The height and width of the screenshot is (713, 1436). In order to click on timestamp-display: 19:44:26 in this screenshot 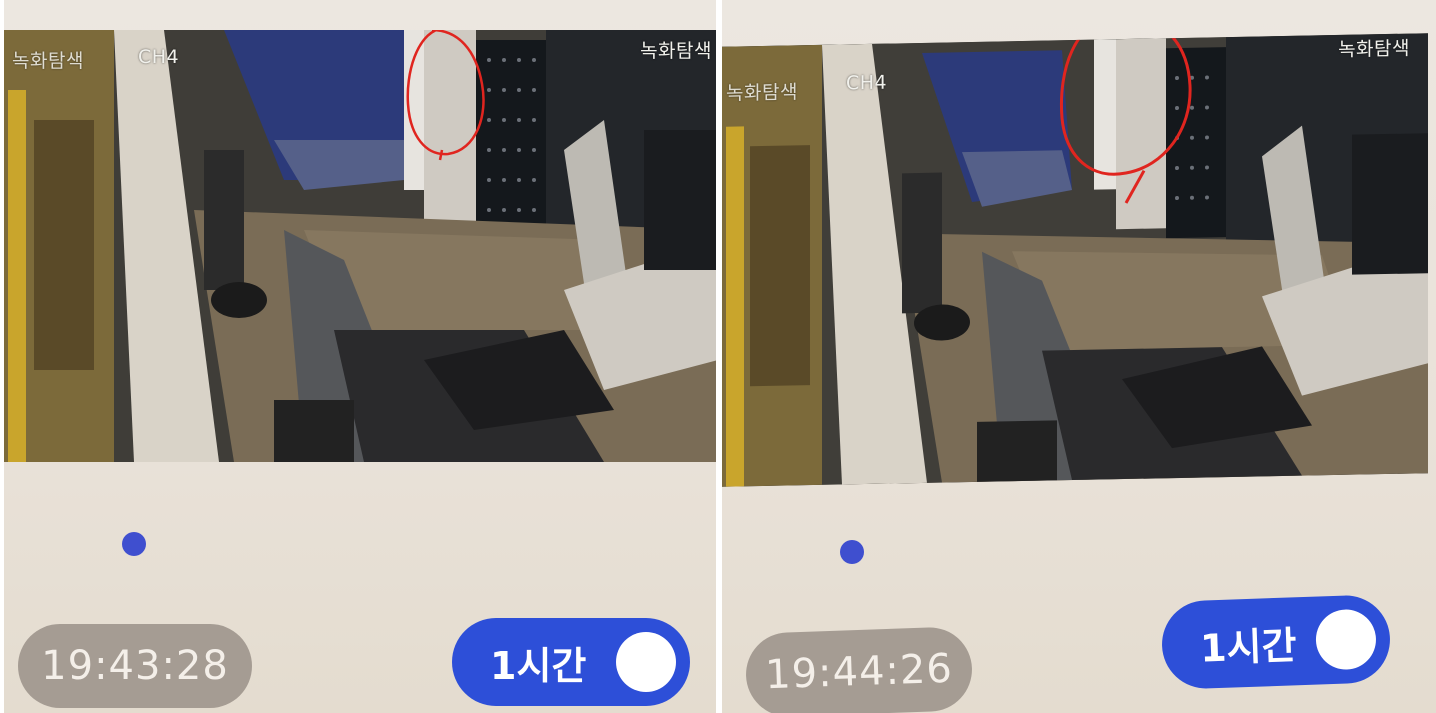, I will do `click(859, 669)`.